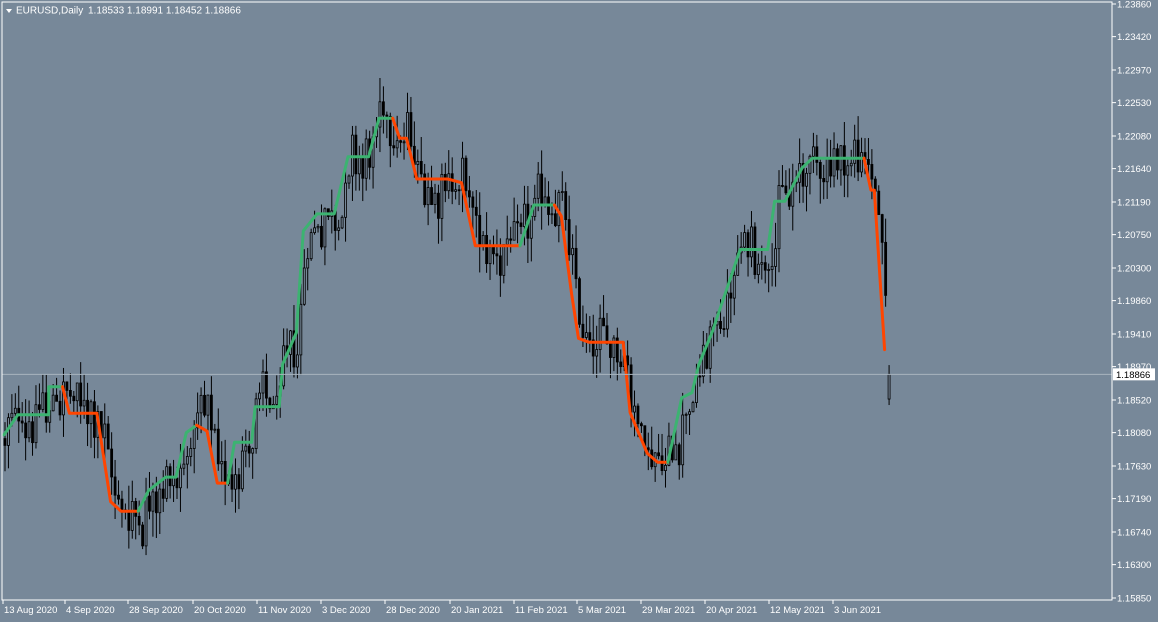 The height and width of the screenshot is (622, 1158). What do you see at coordinates (1134, 235) in the screenshot?
I see `price-tick-label: 1.20750` at bounding box center [1134, 235].